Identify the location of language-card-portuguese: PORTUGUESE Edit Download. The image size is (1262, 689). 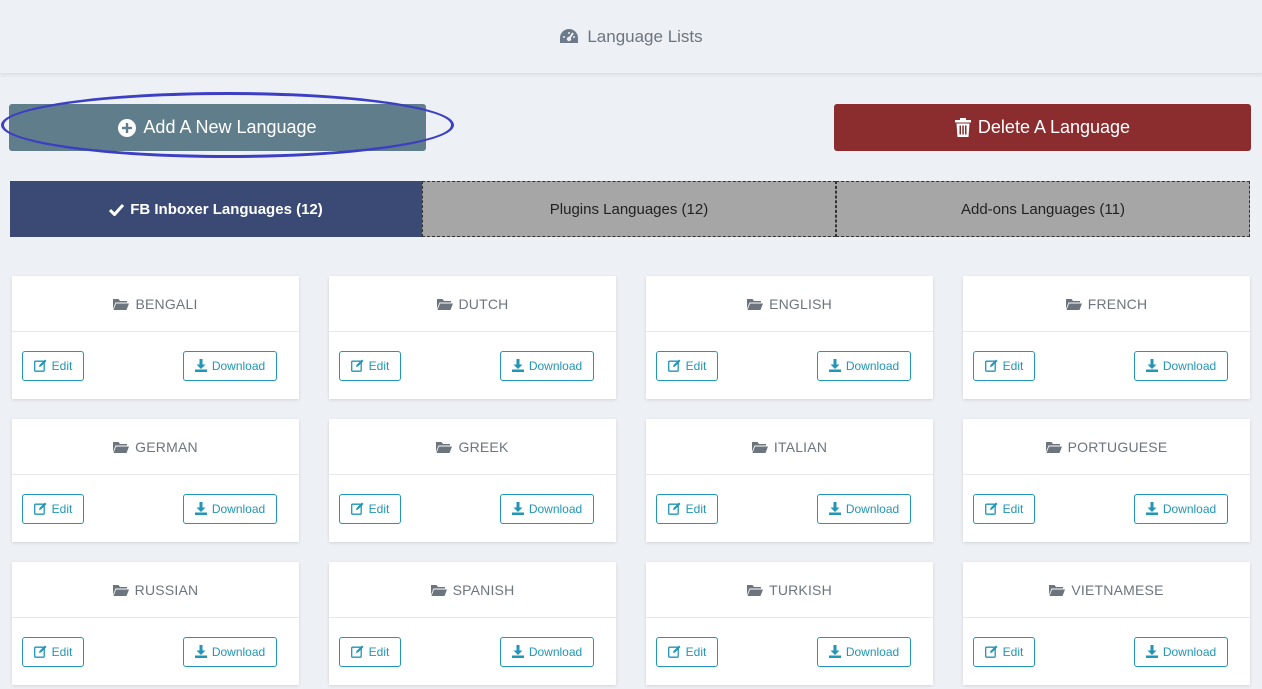
(1106, 480).